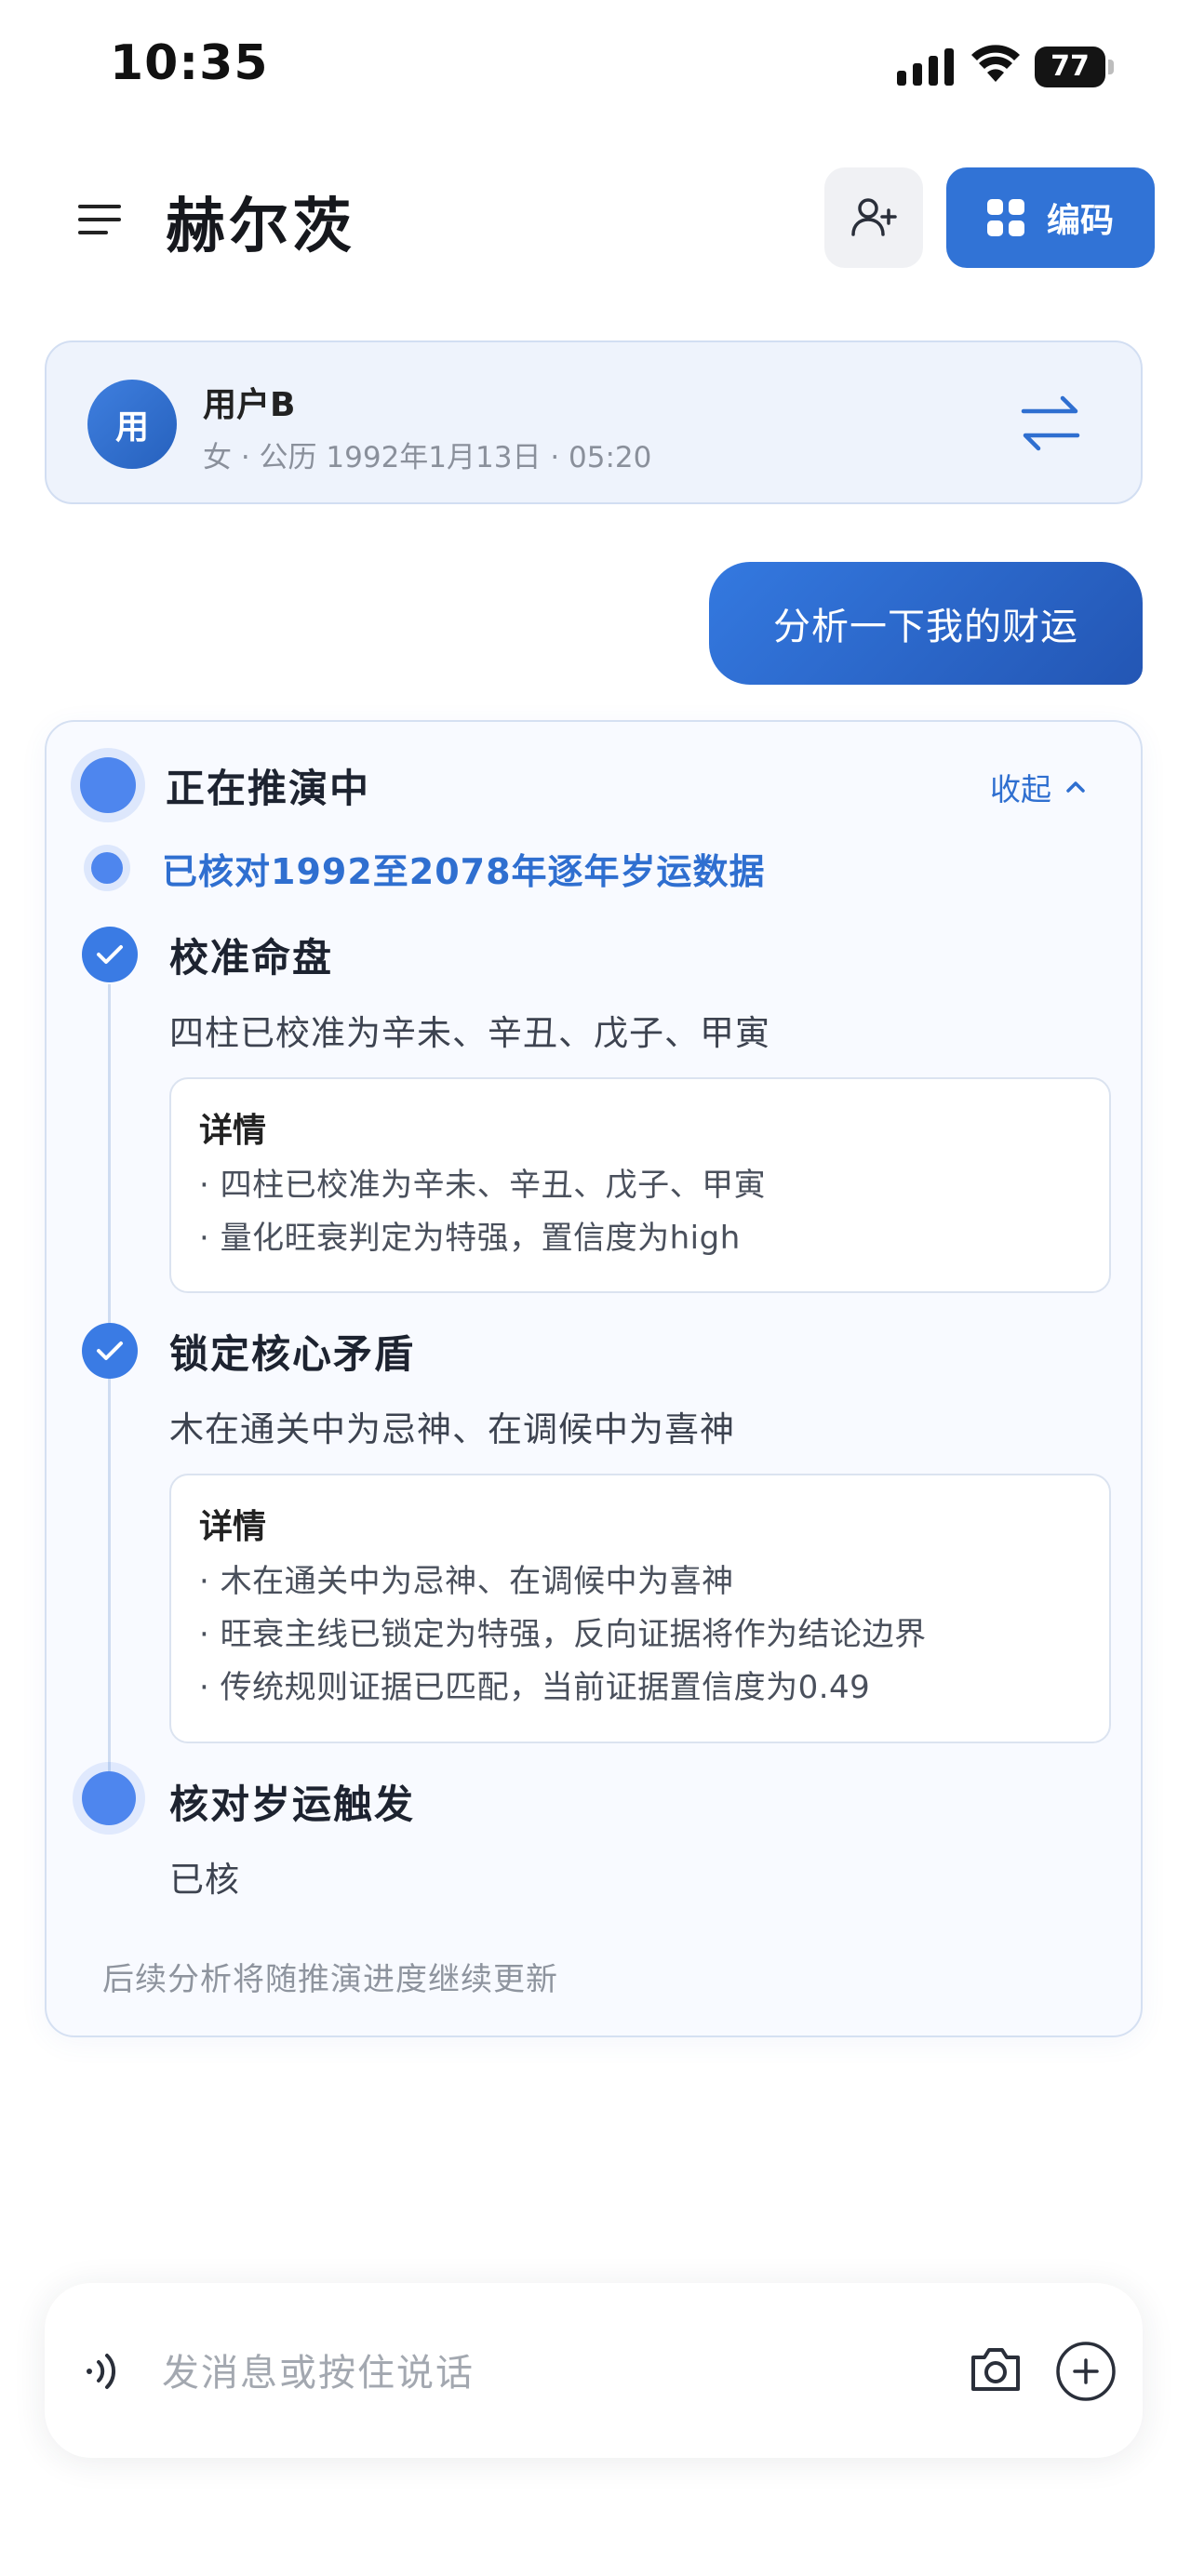 This screenshot has height=2576, width=1191. What do you see at coordinates (1080, 221) in the screenshot?
I see `code-button-label: 编码` at bounding box center [1080, 221].